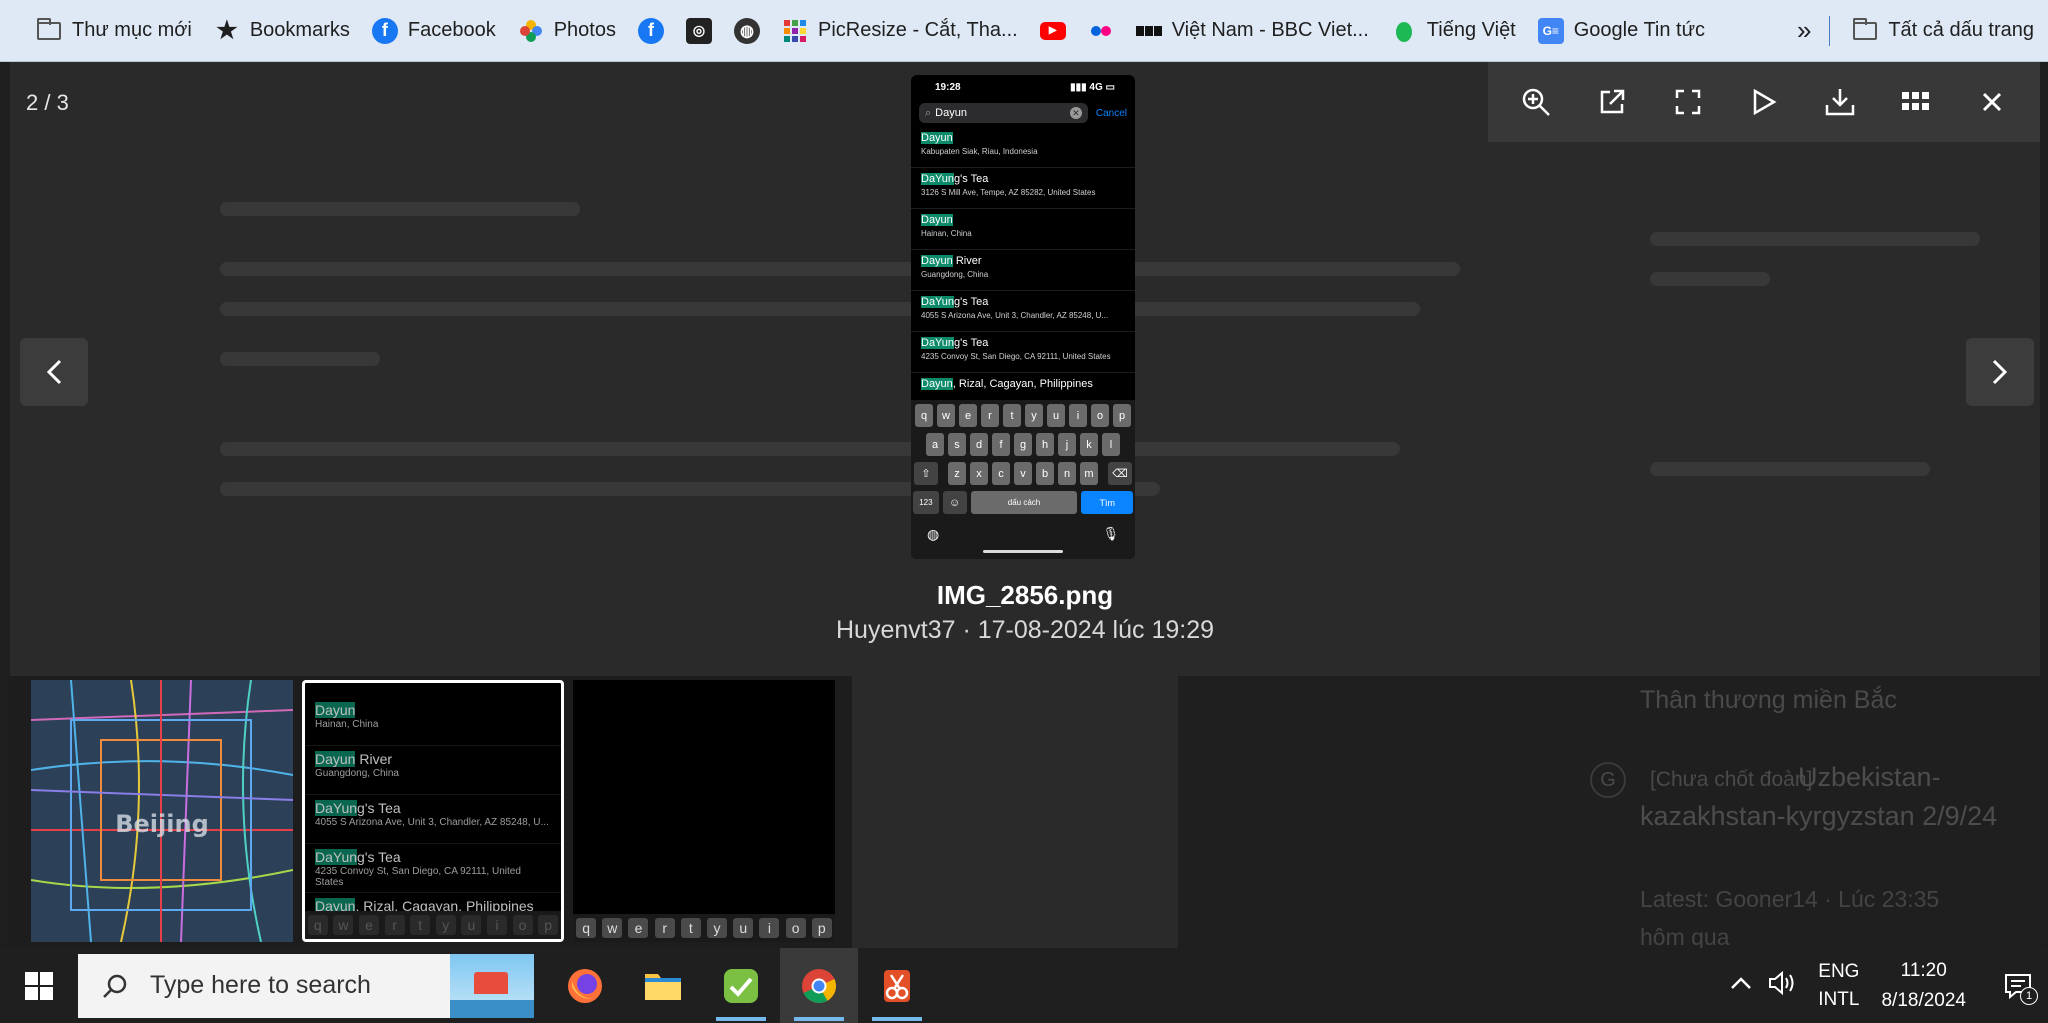 This screenshot has height=1023, width=2048. What do you see at coordinates (704, 811) in the screenshot?
I see `thumbnail-3: qwertyuiop` at bounding box center [704, 811].